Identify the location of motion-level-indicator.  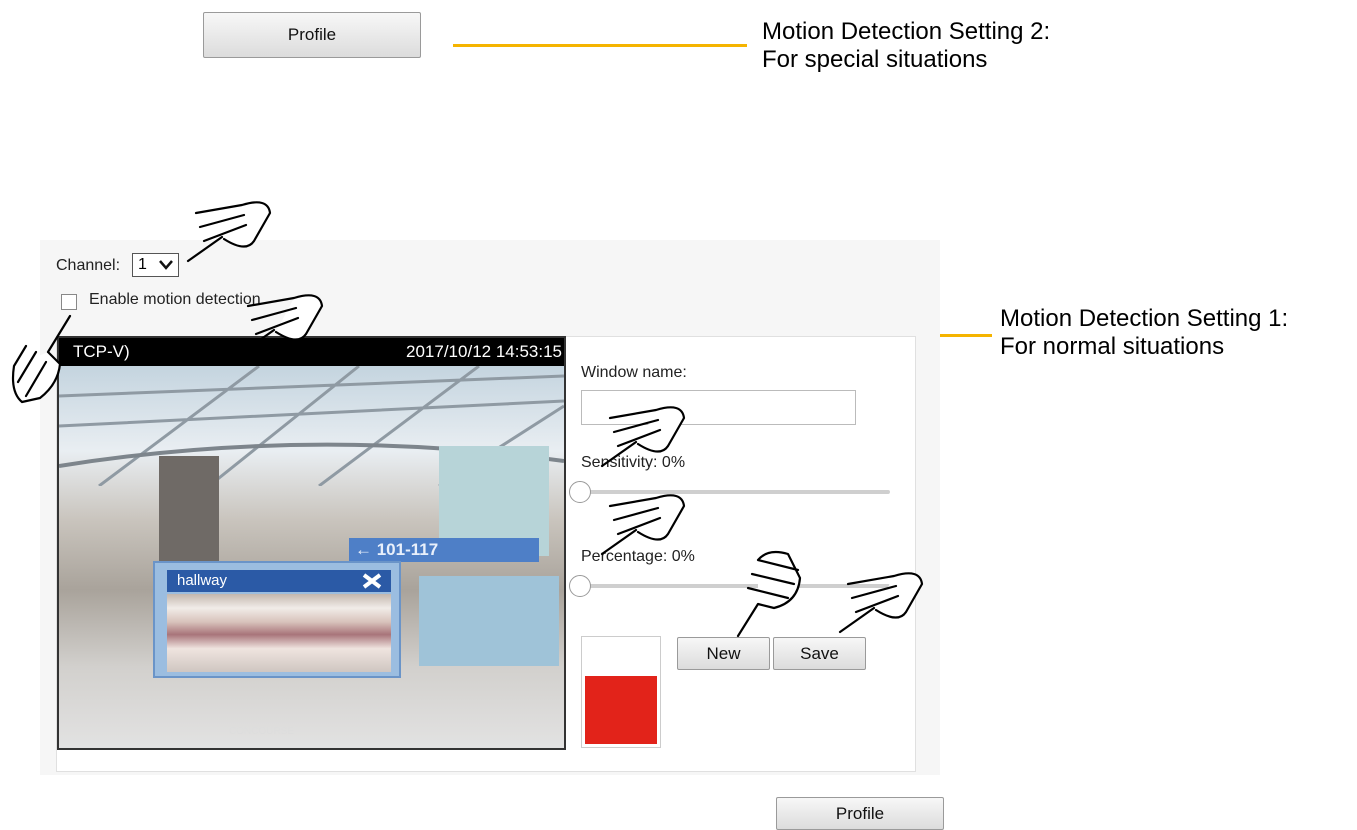
(621, 710).